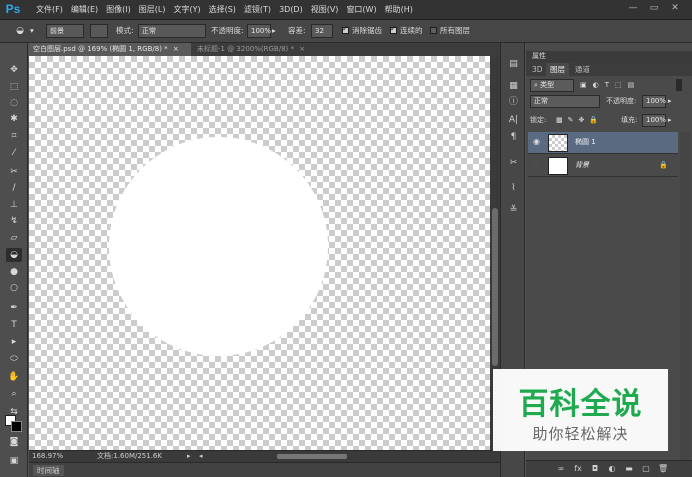  Describe the element at coordinates (20, 31) in the screenshot. I see `paint-bucket-icon: ◒` at that location.